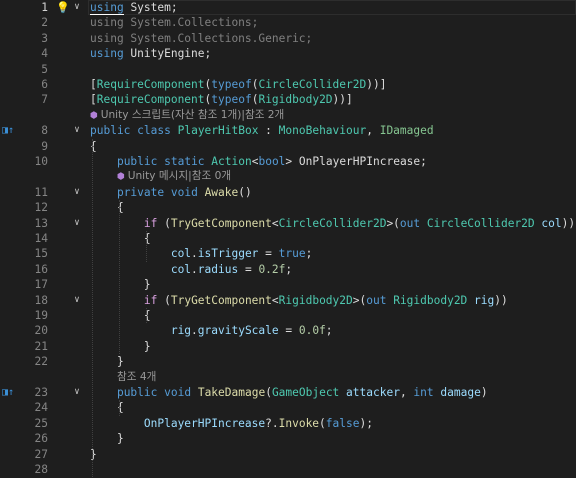  I want to click on code-line: 4 using UnityEngine;, so click(288, 53).